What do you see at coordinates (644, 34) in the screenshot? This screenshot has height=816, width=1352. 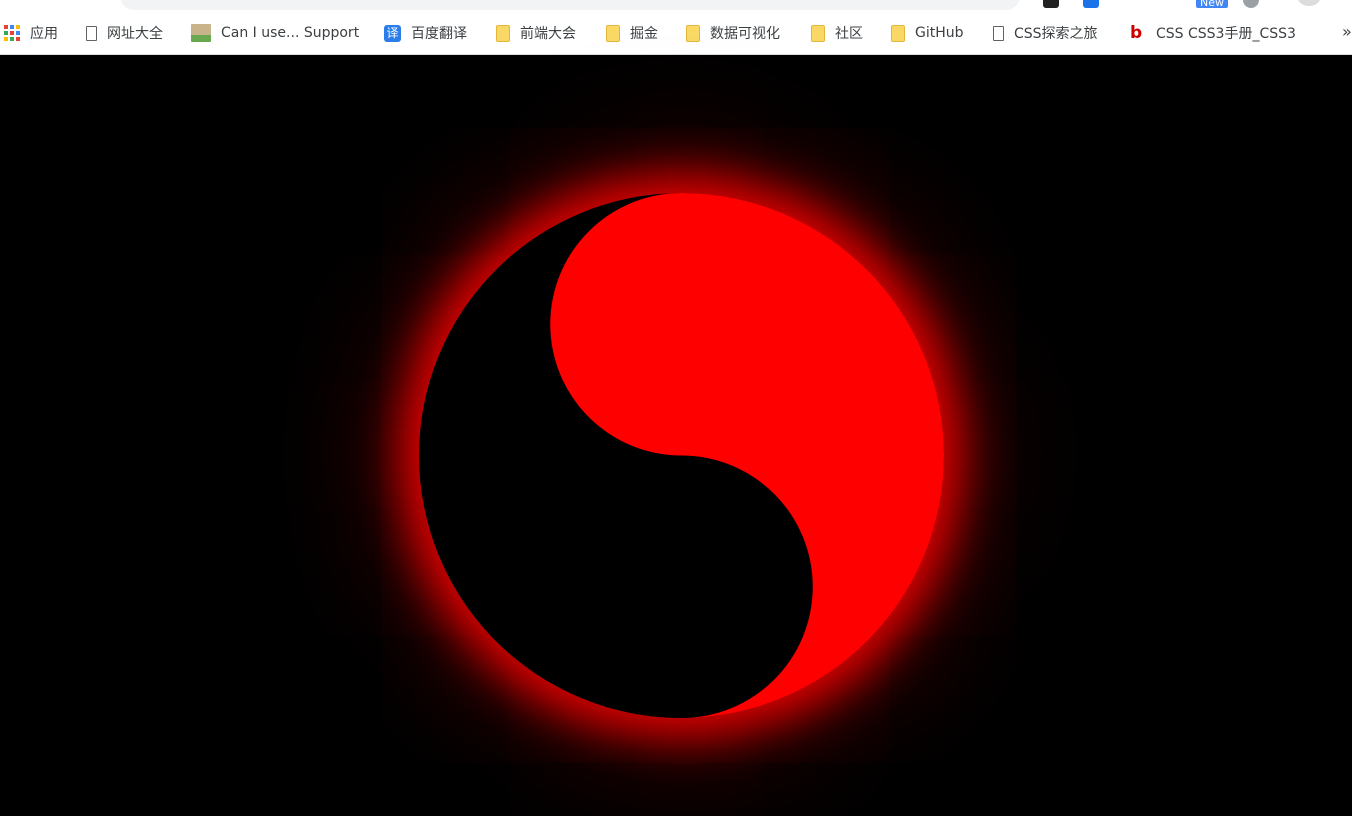 I see `bookmark-label: 掘金` at bounding box center [644, 34].